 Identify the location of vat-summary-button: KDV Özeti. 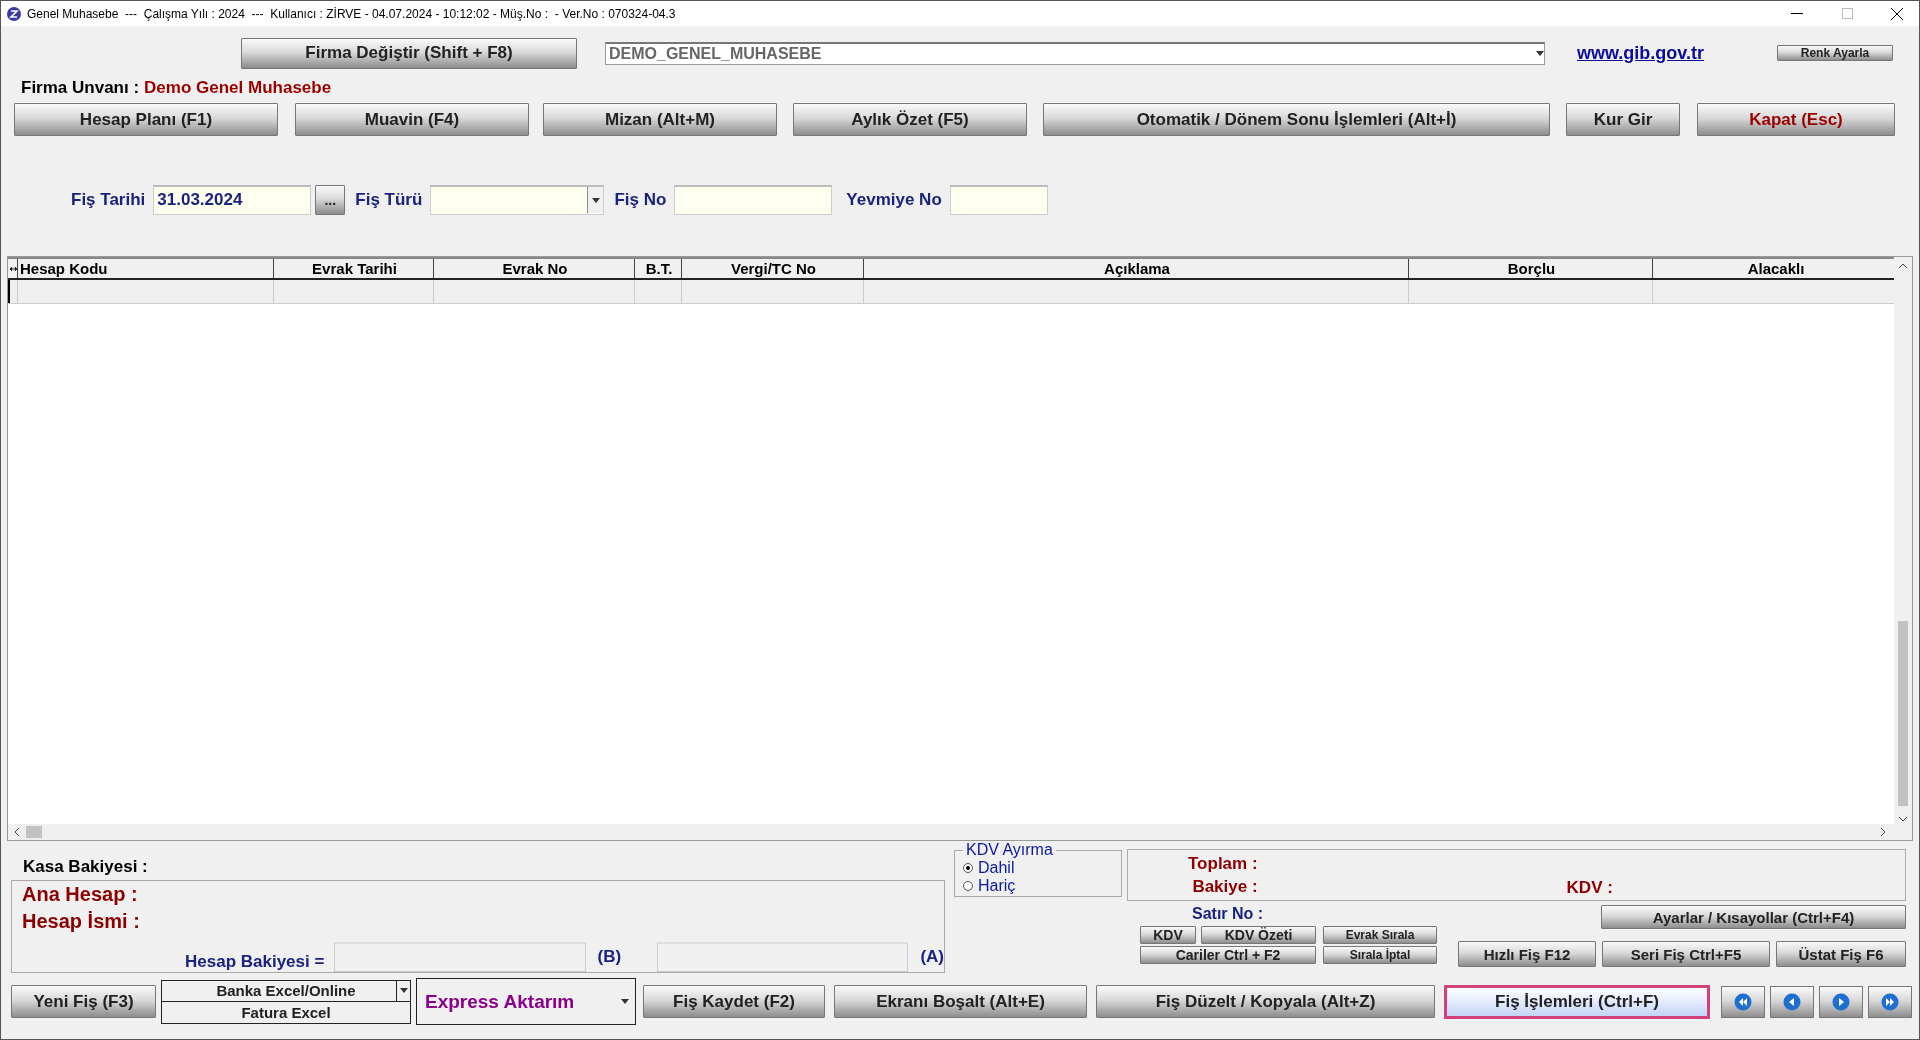
(1258, 935).